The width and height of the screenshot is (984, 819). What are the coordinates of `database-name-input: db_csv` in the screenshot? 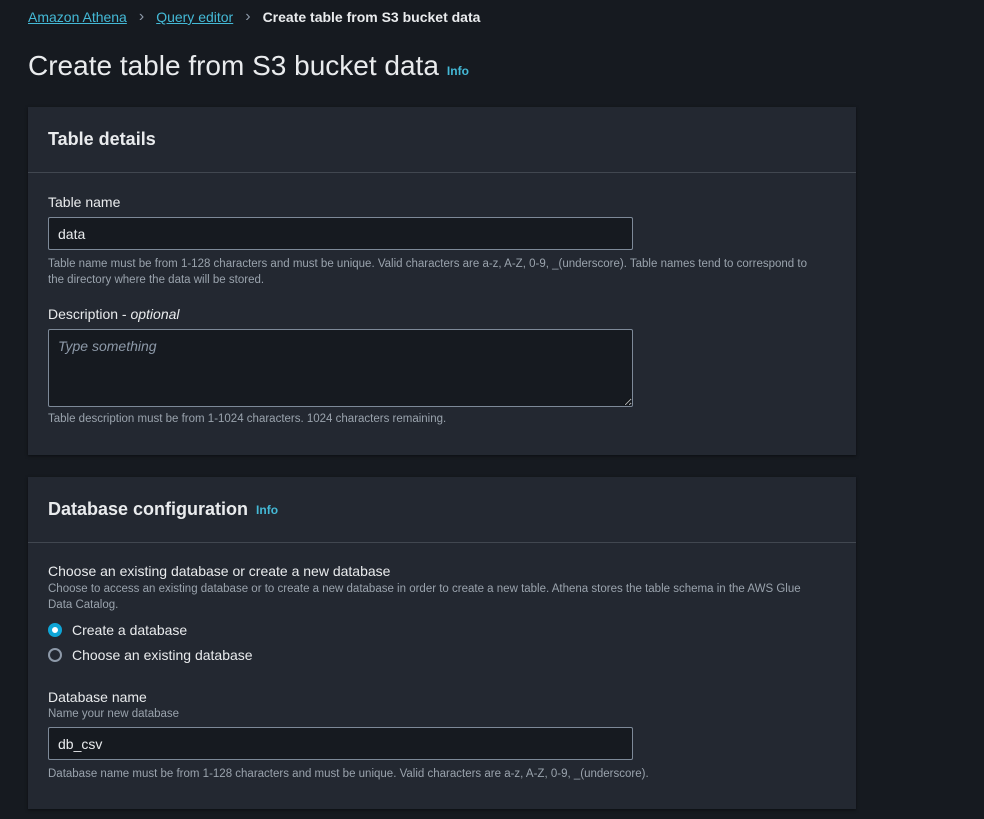 It's located at (340, 743).